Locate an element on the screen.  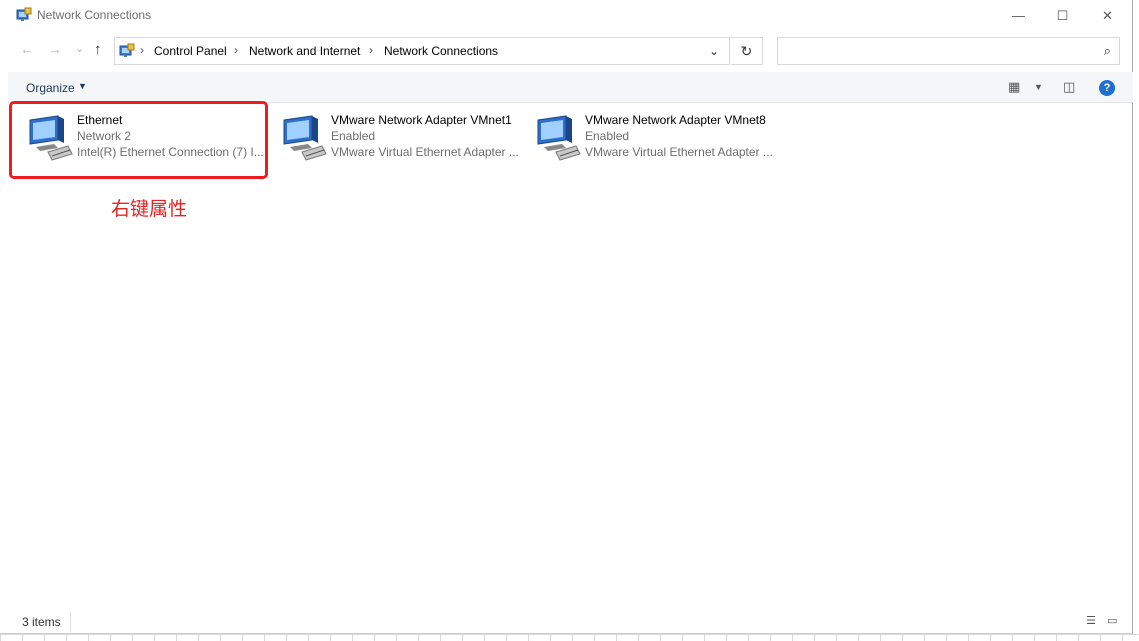
up-arrow-icon: ↑ is located at coordinates (98, 49).